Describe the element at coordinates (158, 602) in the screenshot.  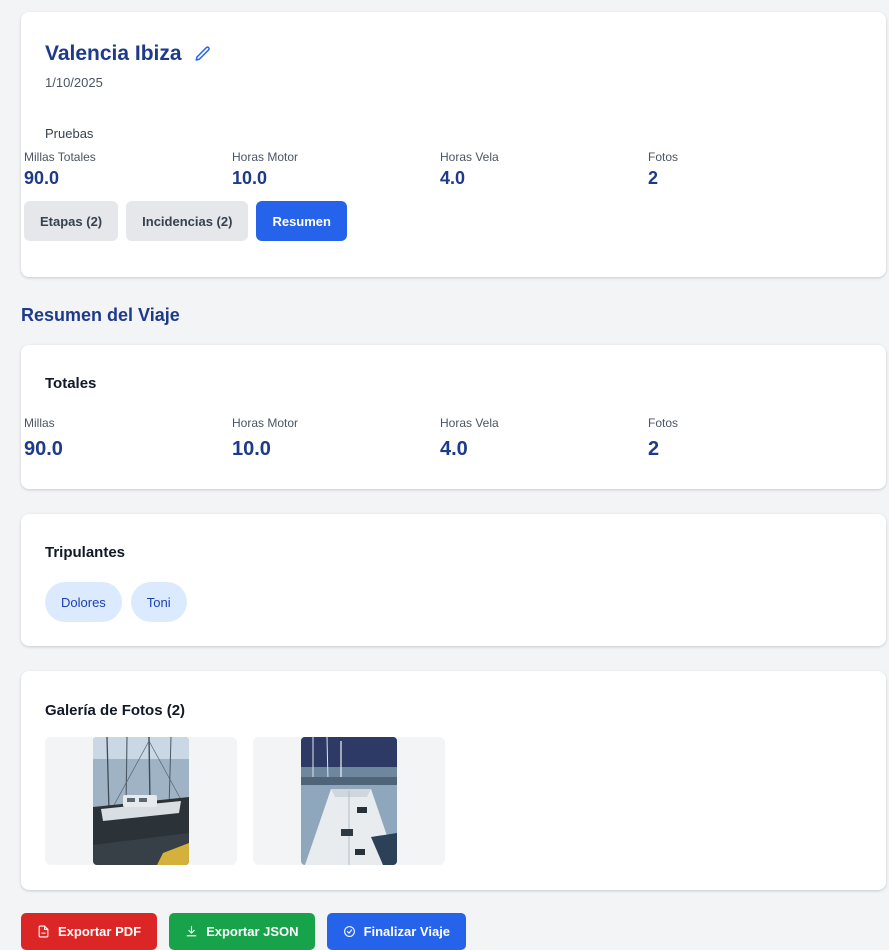
I see `crew-chip: Toni` at that location.